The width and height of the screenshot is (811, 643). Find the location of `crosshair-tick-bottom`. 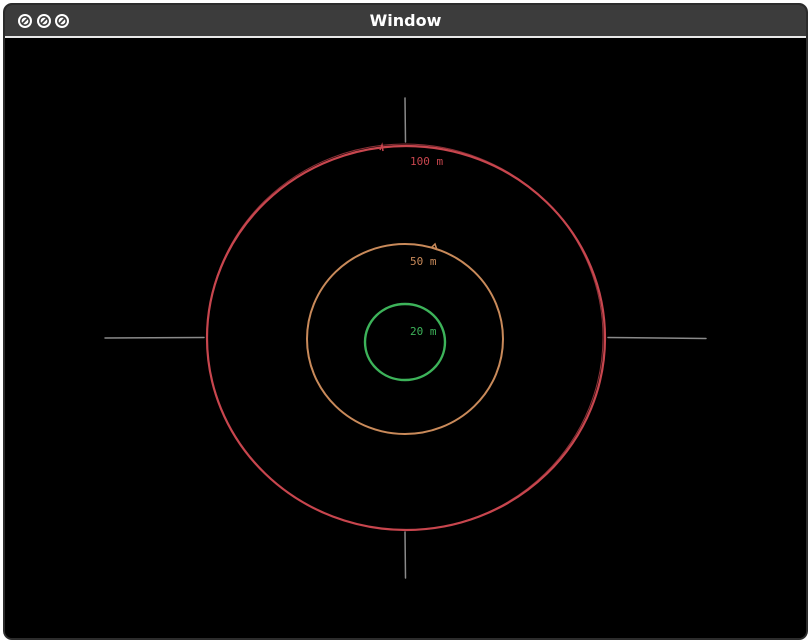

crosshair-tick-bottom is located at coordinates (405, 555).